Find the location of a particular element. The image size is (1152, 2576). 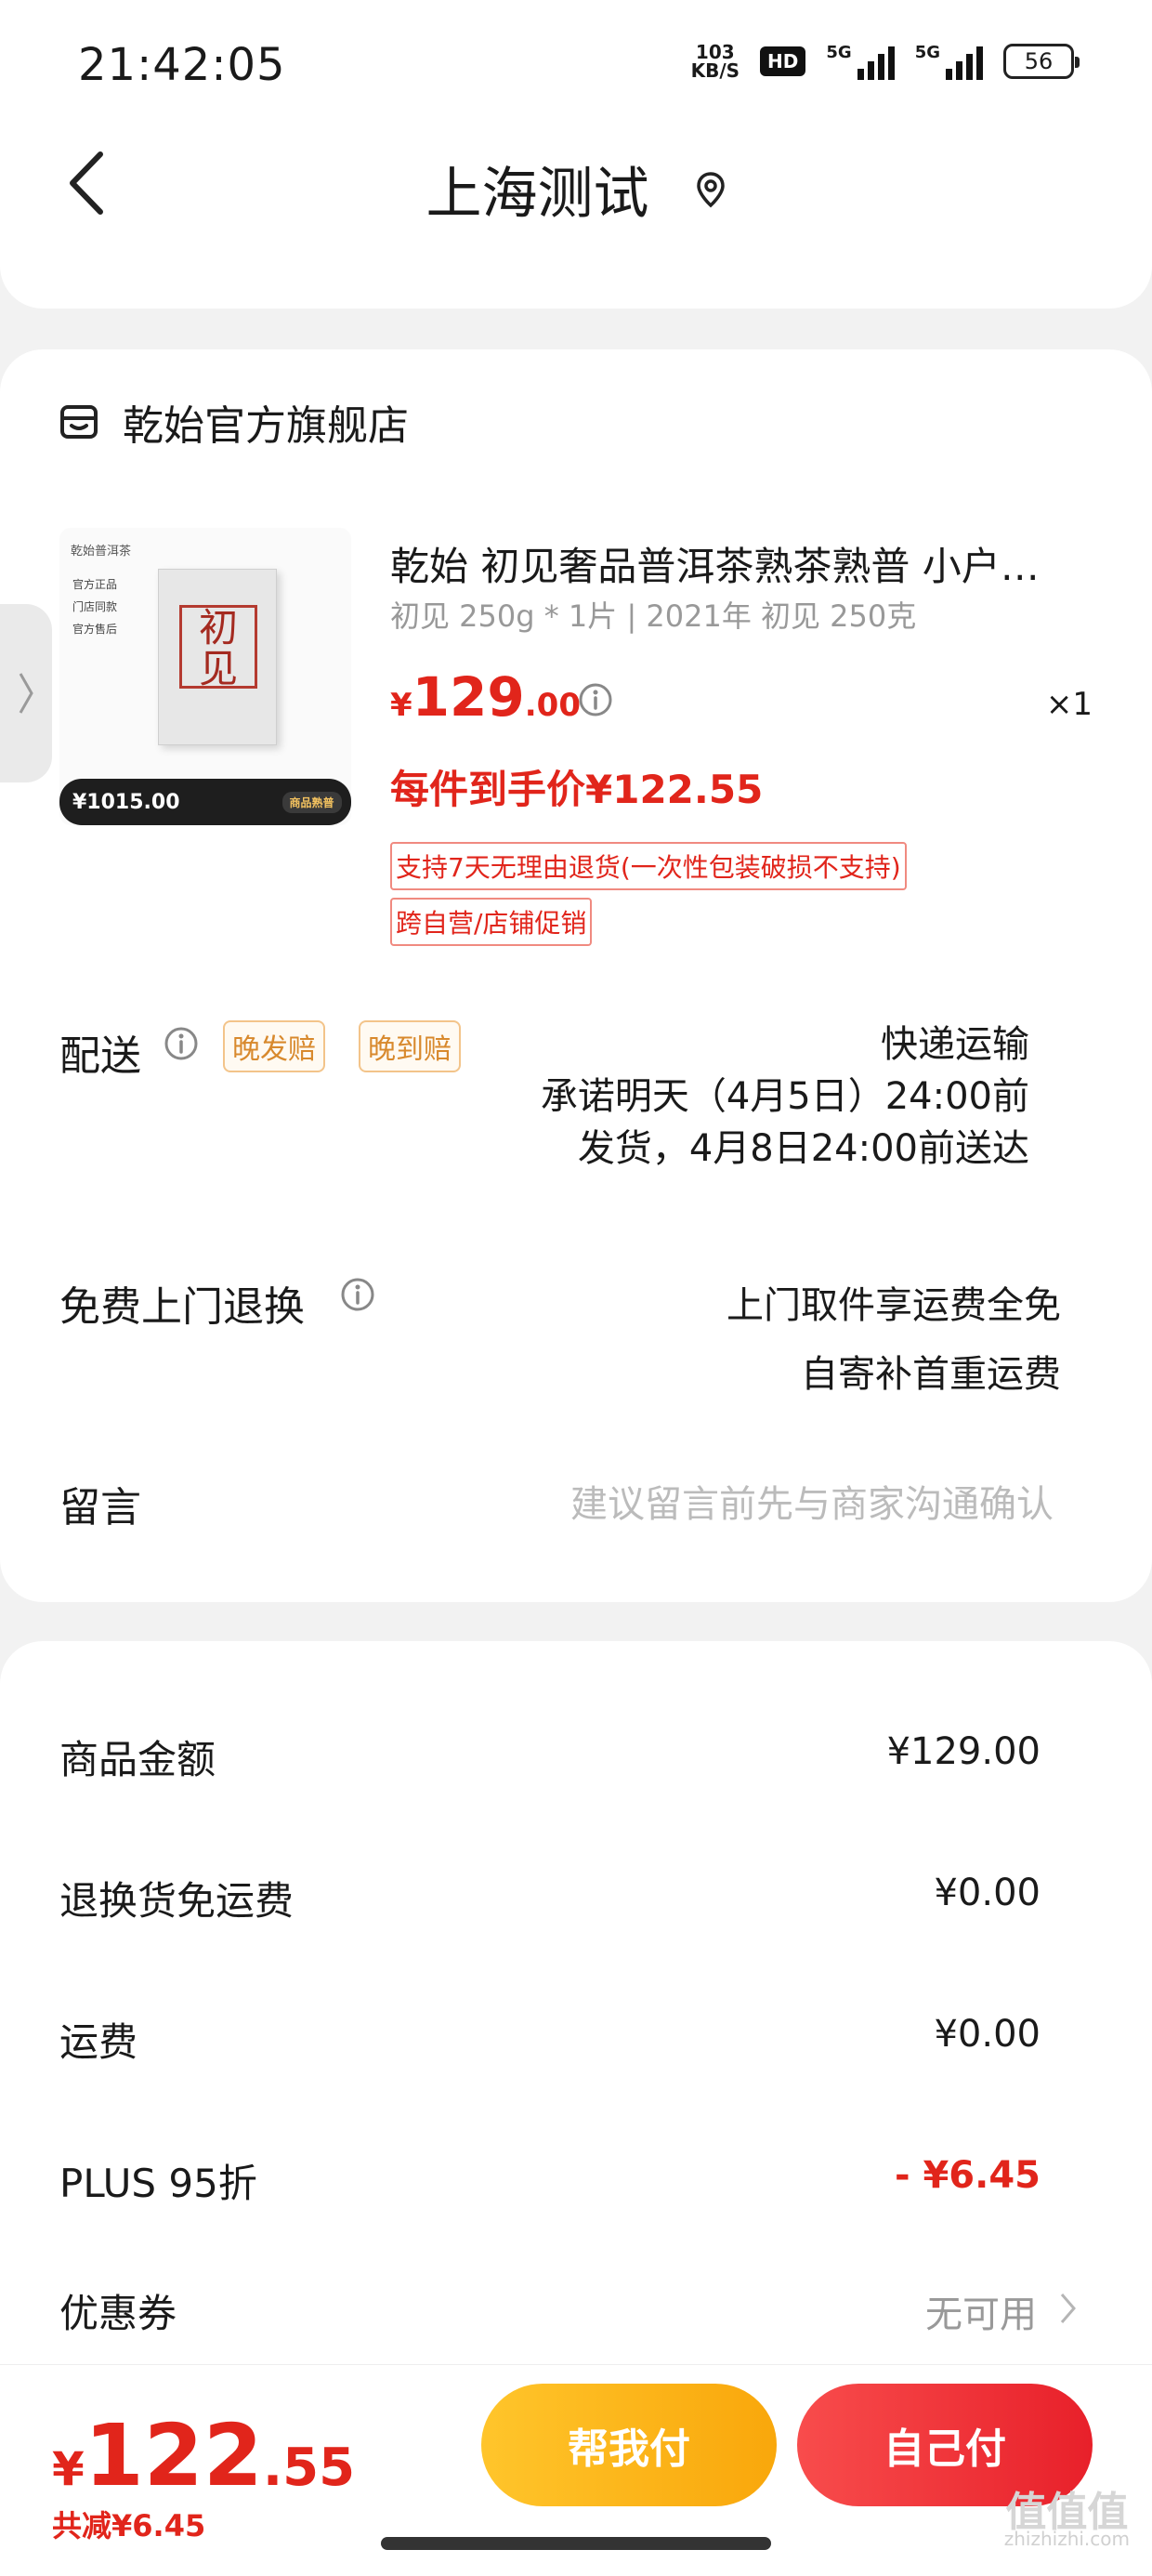

product-image: 乾始普洱茶 官方正品 门店同款 官方售后 初见 ¥1015.00 商品熟普 is located at coordinates (205, 676).